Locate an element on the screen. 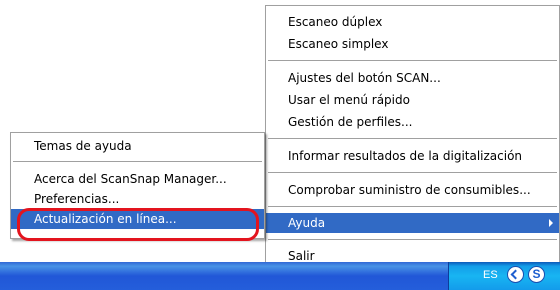 This screenshot has height=290, width=560. menu-item-report-results: Informar resultados de la digitalización is located at coordinates (412, 156).